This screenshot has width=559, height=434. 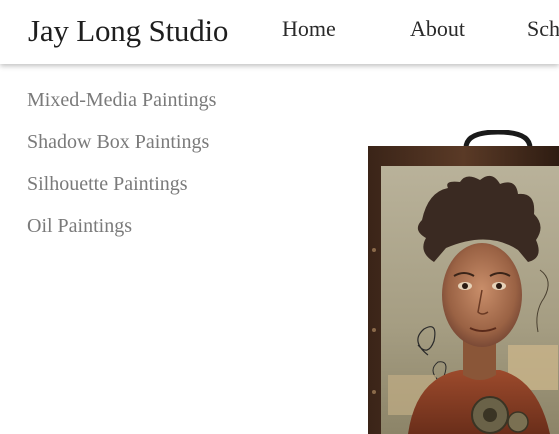 What do you see at coordinates (543, 29) in the screenshot?
I see `nav-schedule: Sch` at bounding box center [543, 29].